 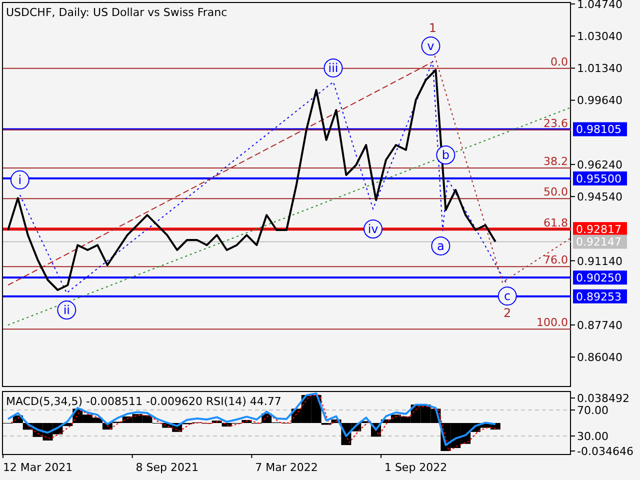 What do you see at coordinates (559, 61) in the screenshot?
I see `fibonacci-level-label: 0.0` at bounding box center [559, 61].